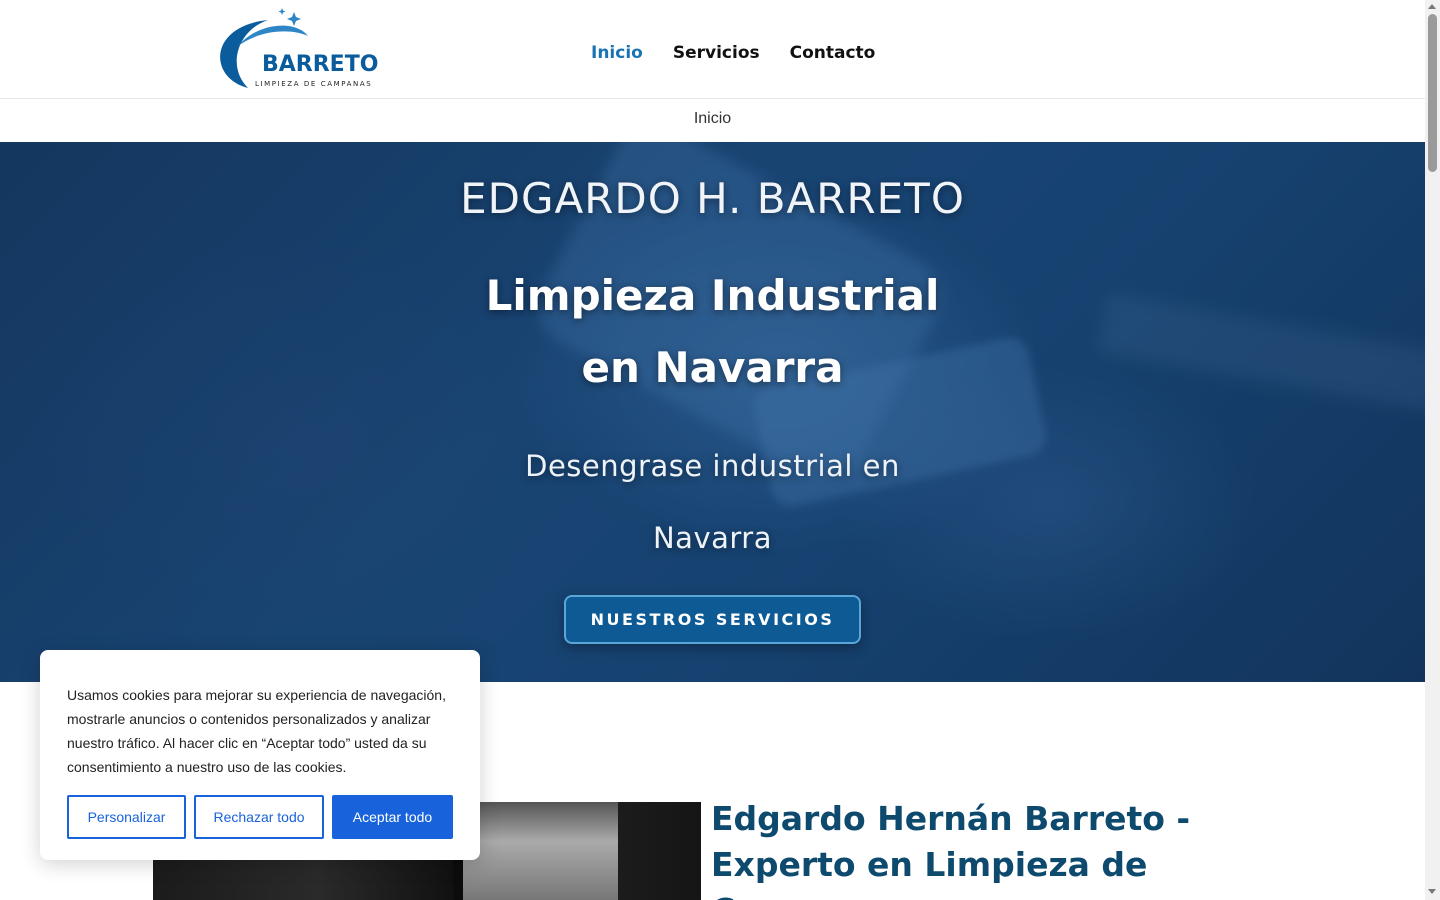  I want to click on hero-title-line2: en Navarra, so click(712, 367).